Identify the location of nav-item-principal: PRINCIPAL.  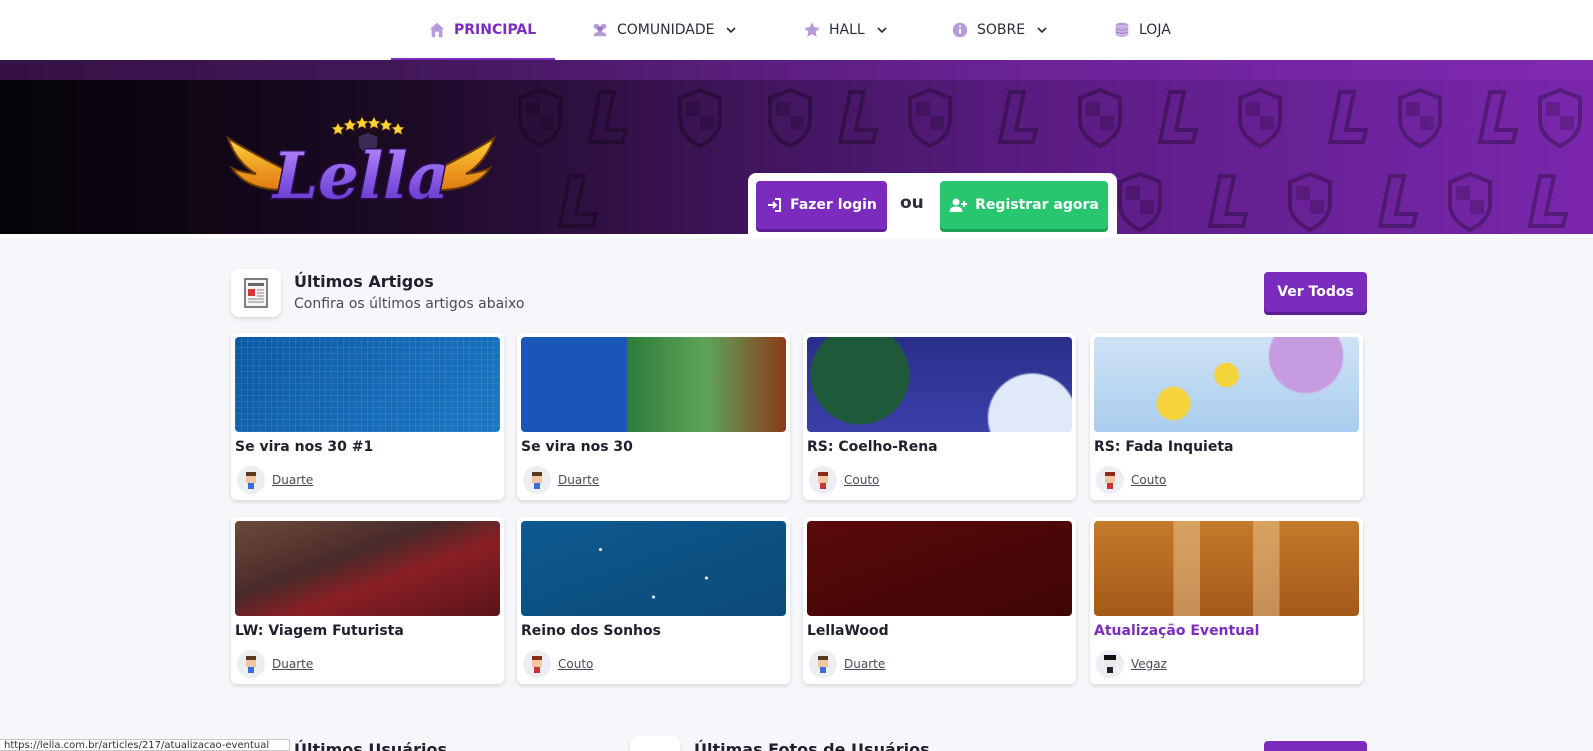
(482, 30).